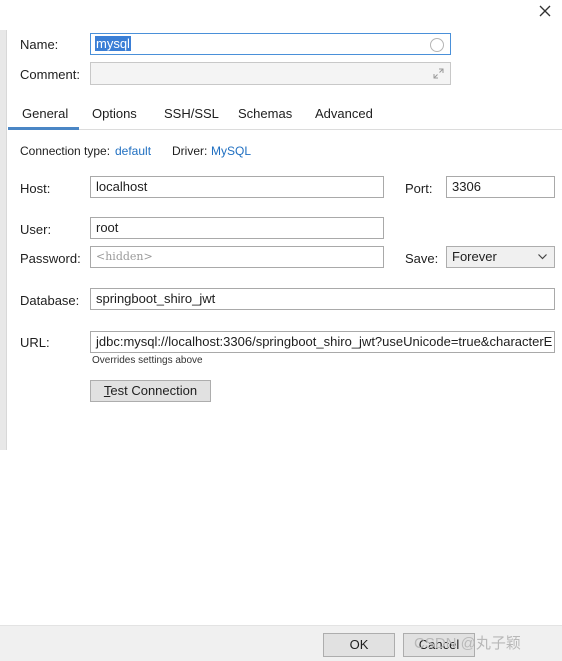 The width and height of the screenshot is (562, 661). I want to click on test-connection-label: Test Connection, so click(150, 390).